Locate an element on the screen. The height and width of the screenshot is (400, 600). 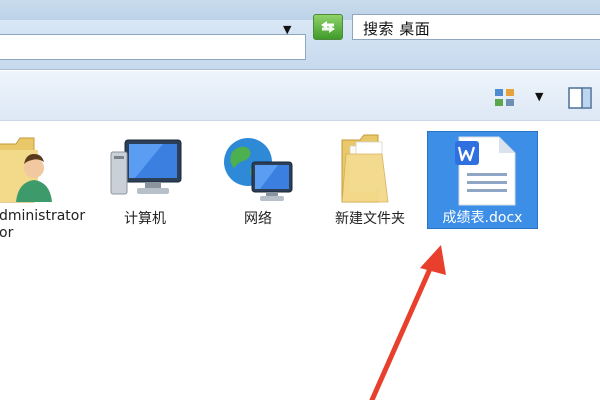
preview-pane-button is located at coordinates (580, 98).